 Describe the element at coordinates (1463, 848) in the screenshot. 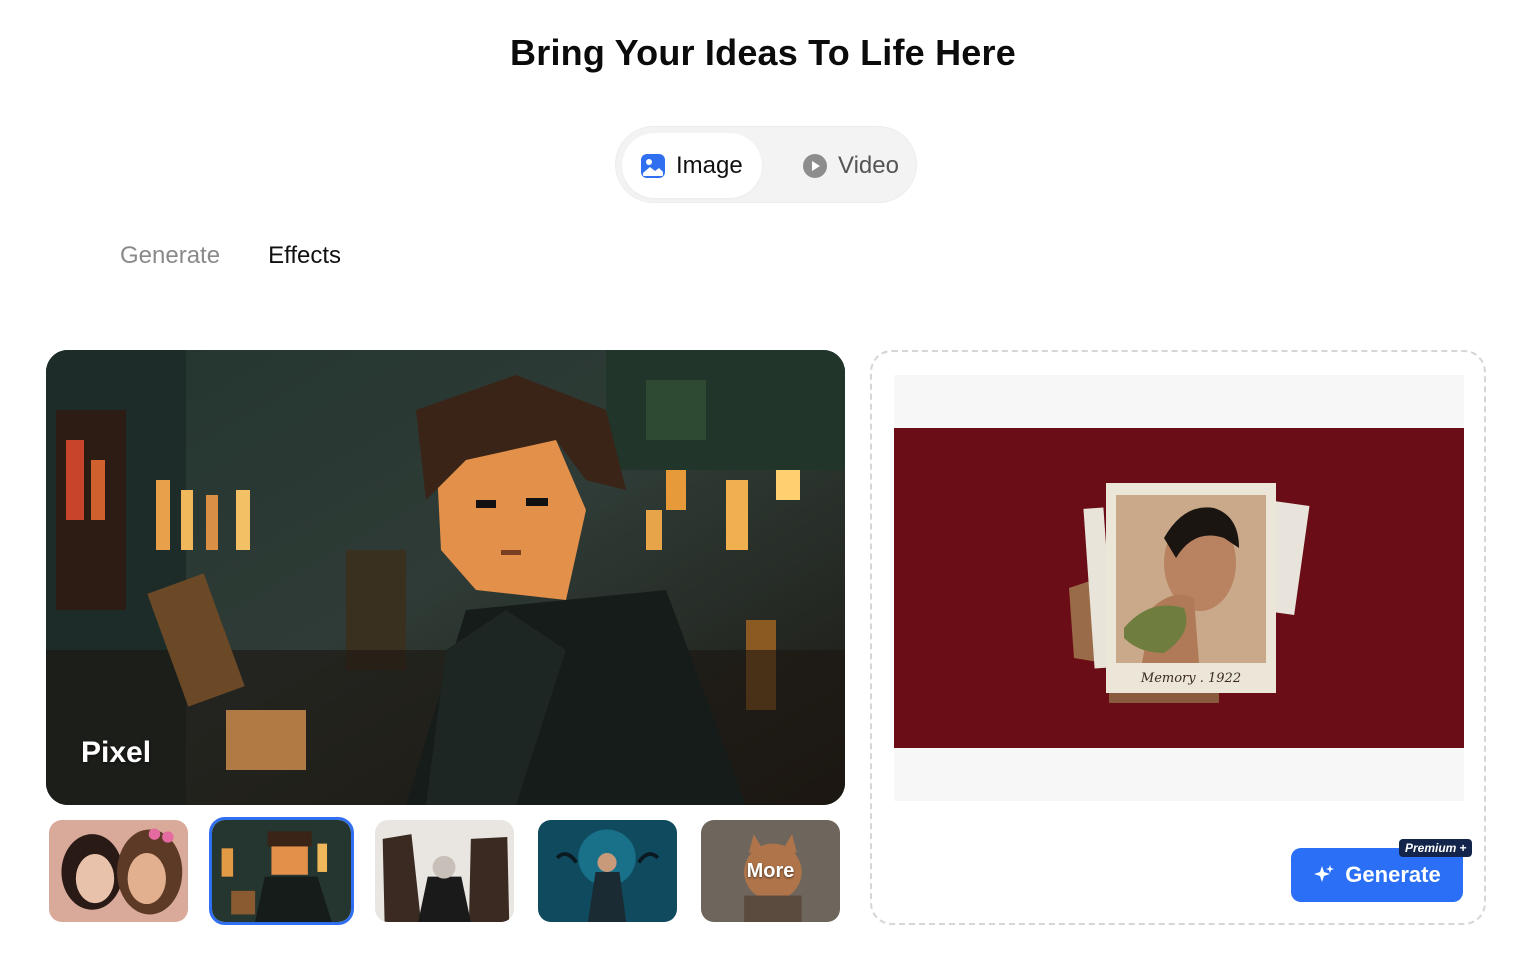

I see `premium-plus: +` at that location.